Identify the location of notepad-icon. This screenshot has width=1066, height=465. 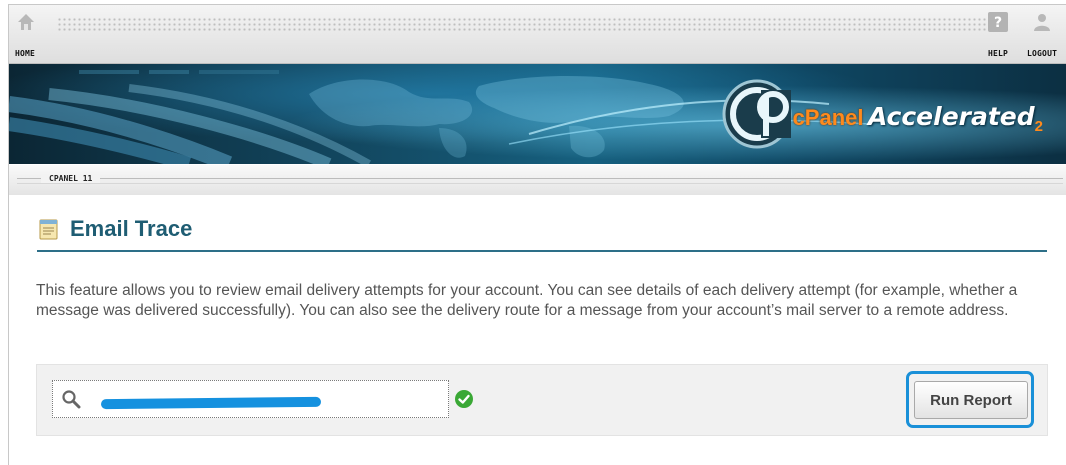
(48, 229).